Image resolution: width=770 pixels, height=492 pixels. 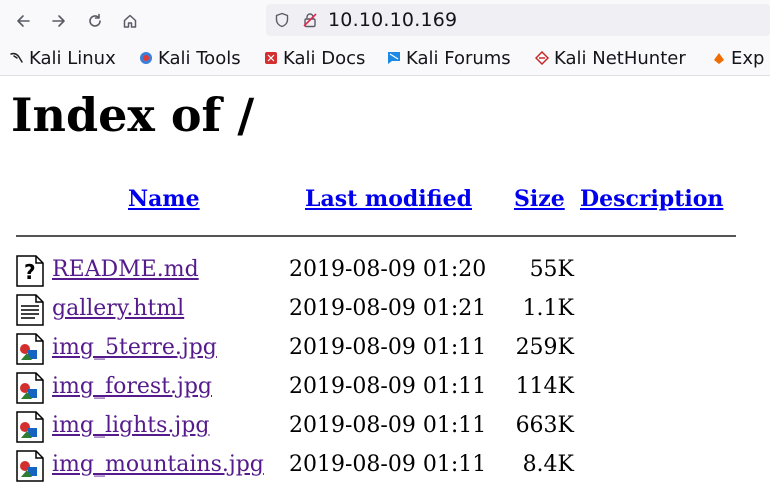 I want to click on insecure-lock-icon, so click(x=310, y=20).